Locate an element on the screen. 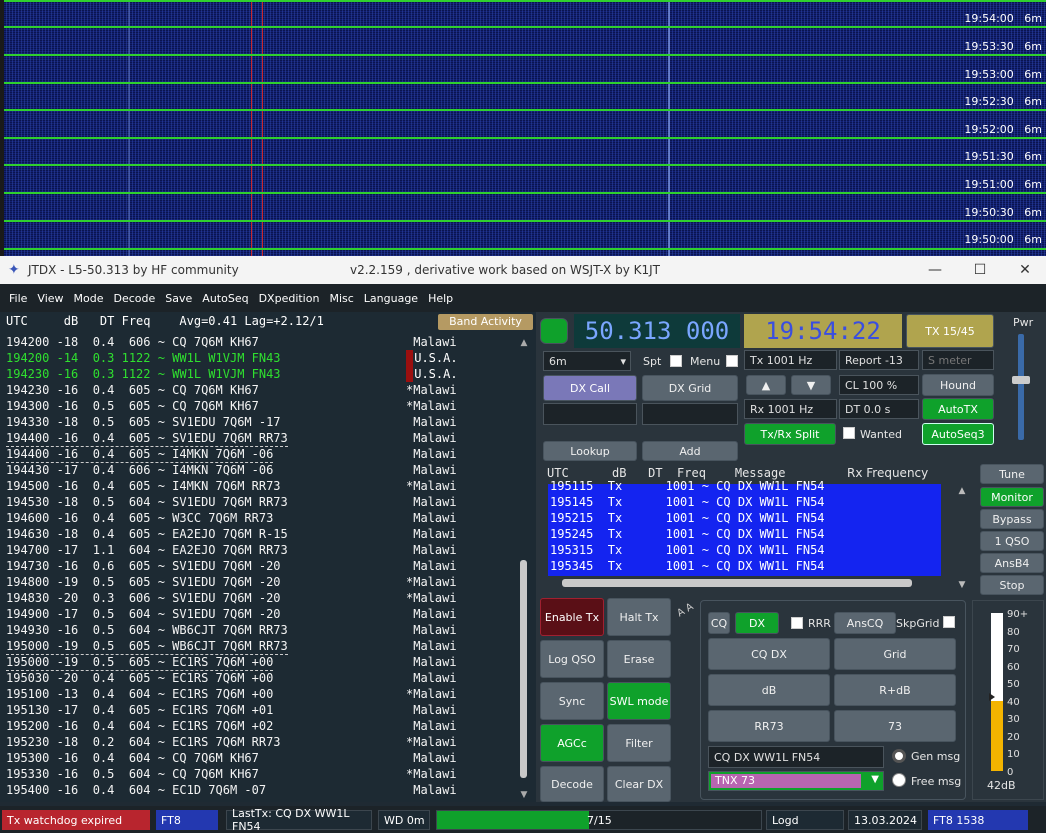  rx-frequency-spinbox: Rx 1001 Hz is located at coordinates (790, 409).